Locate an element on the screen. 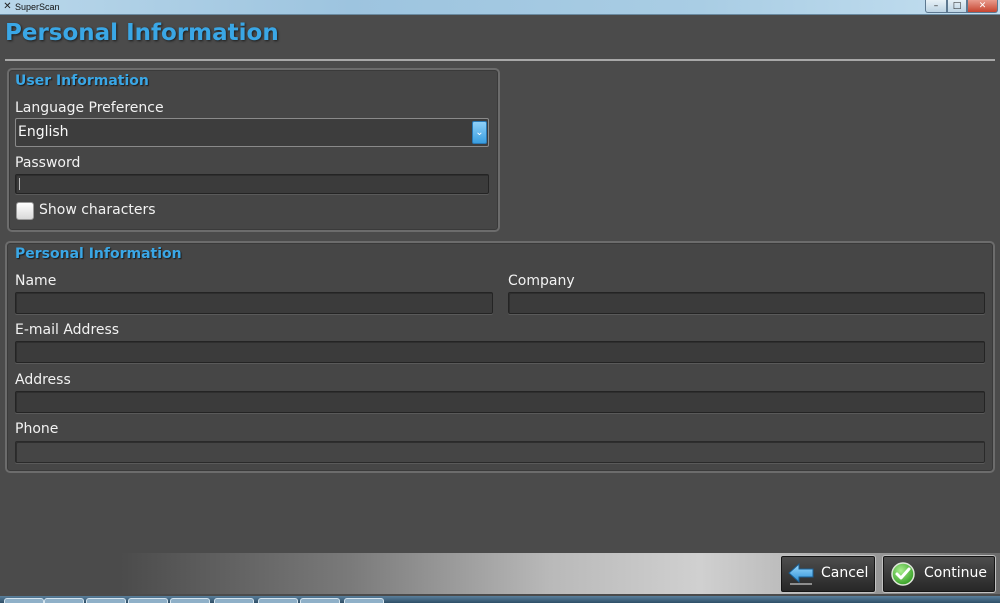  continue-button: Continue is located at coordinates (939, 574).